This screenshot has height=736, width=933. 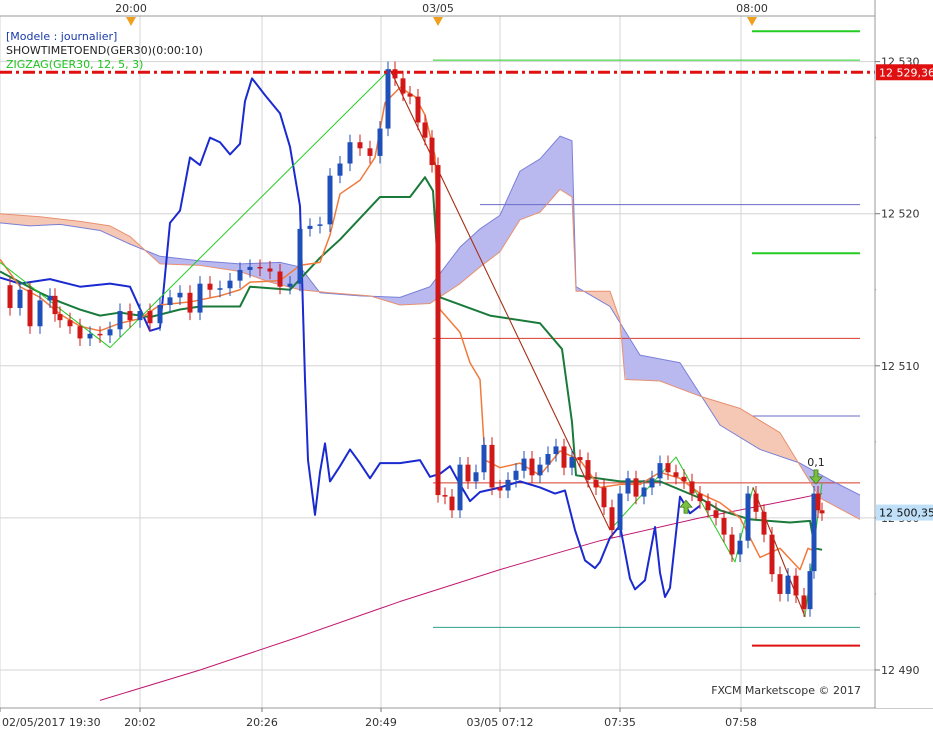 I want to click on x-tick-label: 07:35, so click(x=620, y=722).